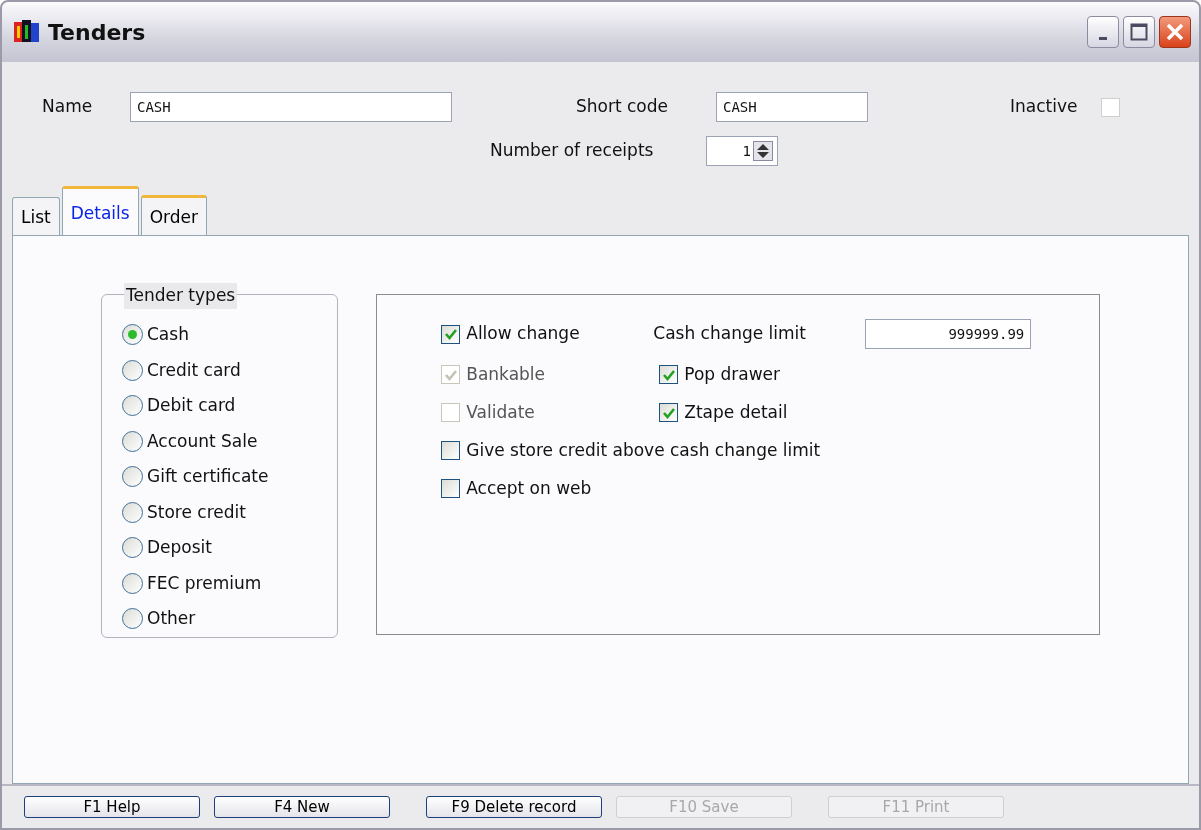  What do you see at coordinates (506, 374) in the screenshot?
I see `checkbox-label: Bankable` at bounding box center [506, 374].